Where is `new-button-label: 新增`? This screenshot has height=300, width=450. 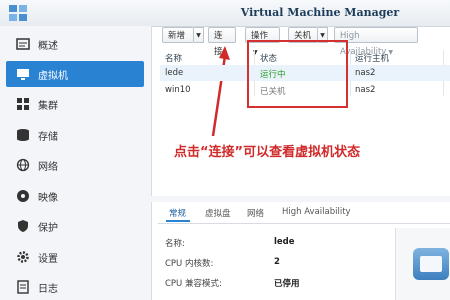
new-button-label: 新增 is located at coordinates (177, 36).